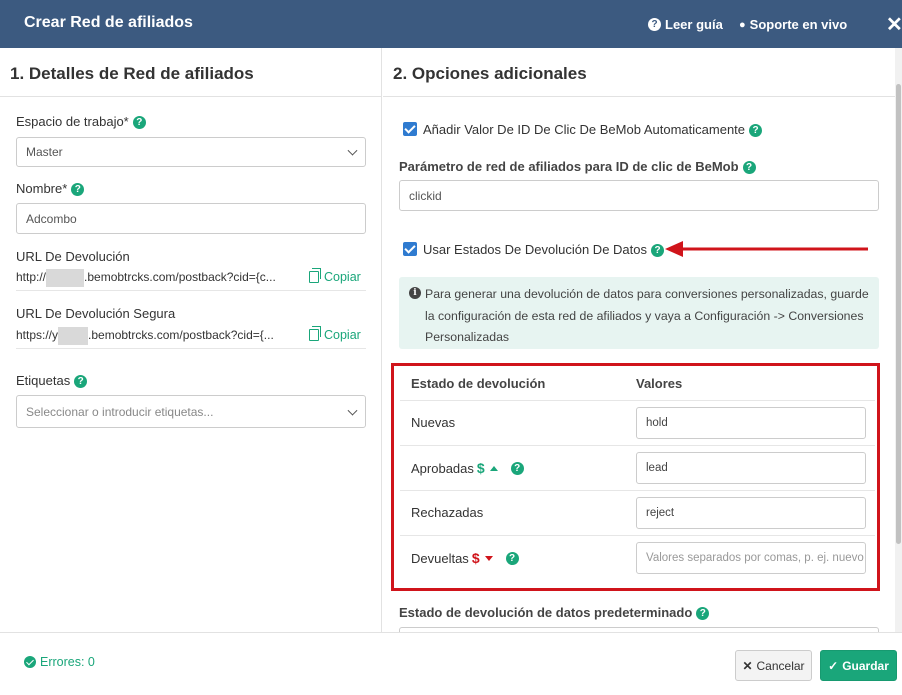  What do you see at coordinates (51, 218) in the screenshot?
I see `name-value: Adcombo` at bounding box center [51, 218].